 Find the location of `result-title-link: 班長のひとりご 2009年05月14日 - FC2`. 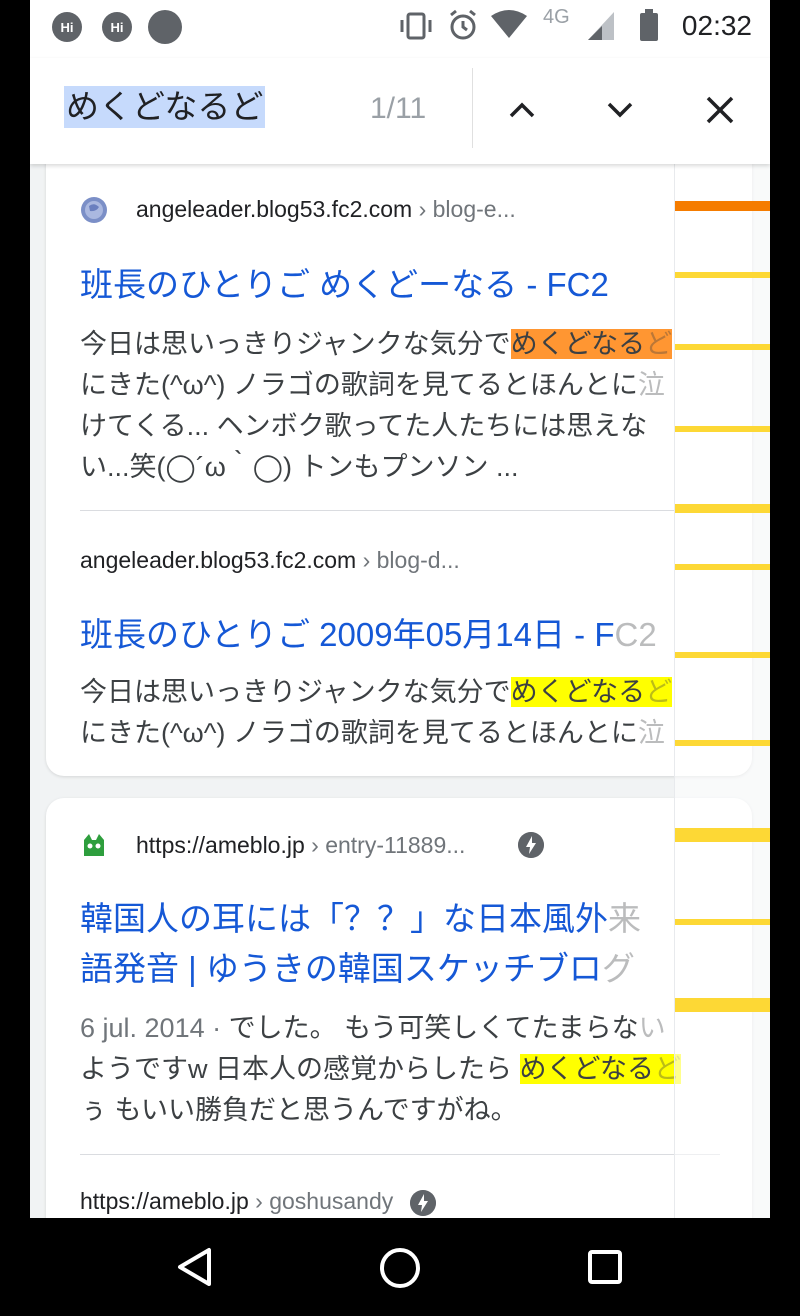

result-title-link: 班長のひとりご 2009年05月14日 - FC2 is located at coordinates (368, 632).